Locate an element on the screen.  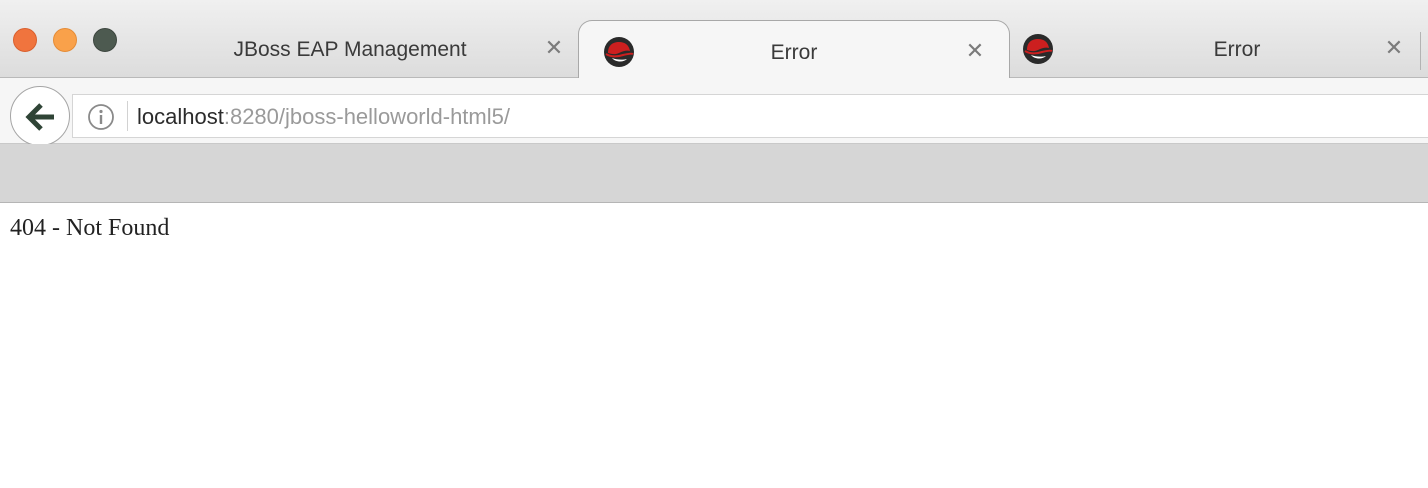
tab-jboss-eap-management: JBoss EAP Management ✕ is located at coordinates (365, 48).